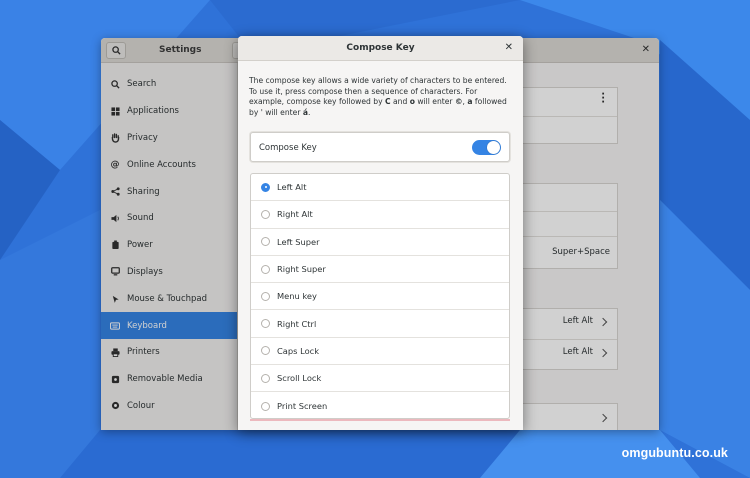 This screenshot has height=478, width=750. What do you see at coordinates (380, 270) in the screenshot?
I see `option-right-super: Right Super` at bounding box center [380, 270].